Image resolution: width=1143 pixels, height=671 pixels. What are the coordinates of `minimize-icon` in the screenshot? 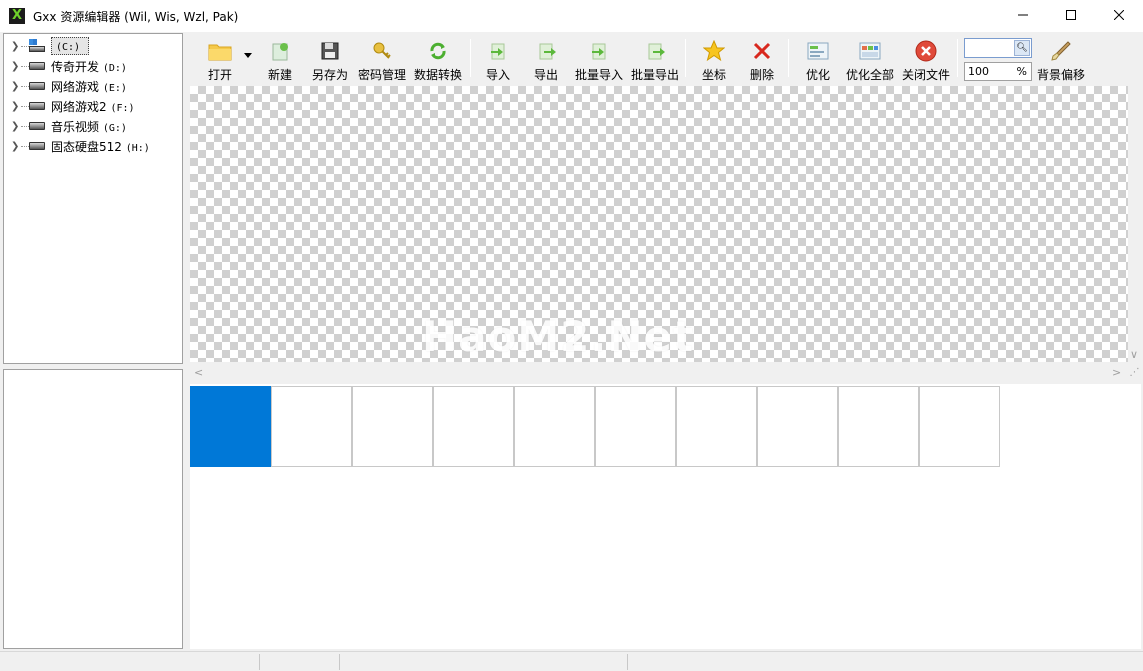 It's located at (1023, 15).